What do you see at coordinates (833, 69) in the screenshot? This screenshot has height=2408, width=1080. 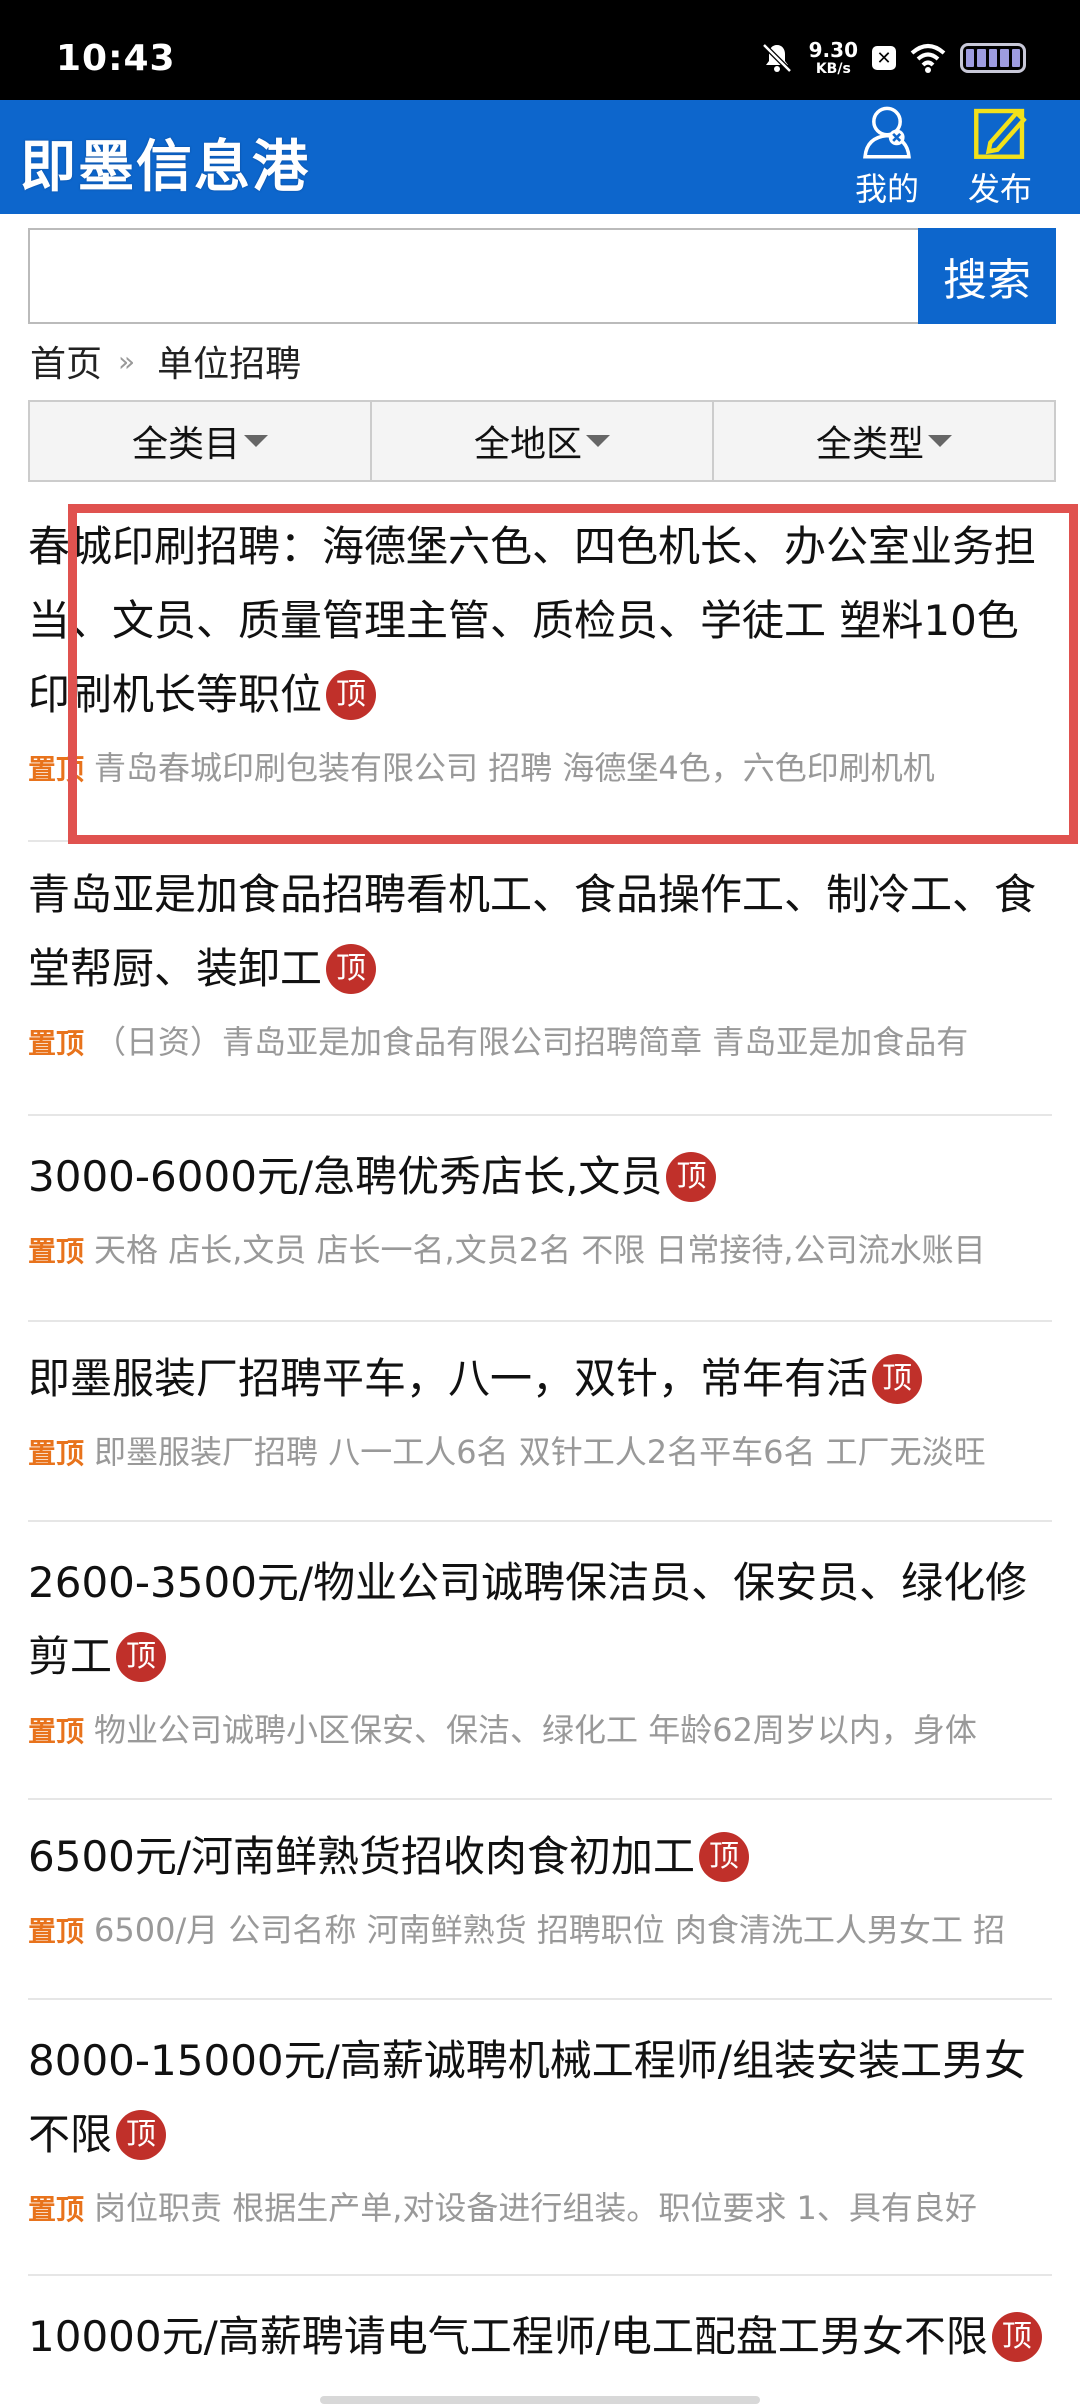 I see `network-speed-unit: KB/s` at bounding box center [833, 69].